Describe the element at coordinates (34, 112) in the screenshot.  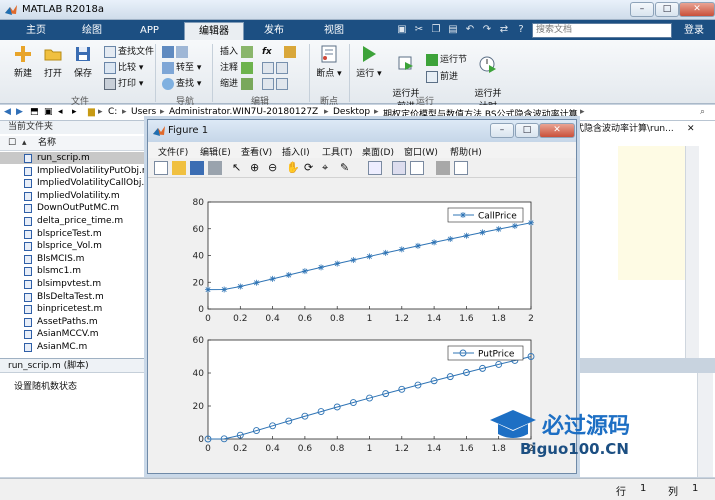
I see `up-folder-icon: ⬒` at that location.